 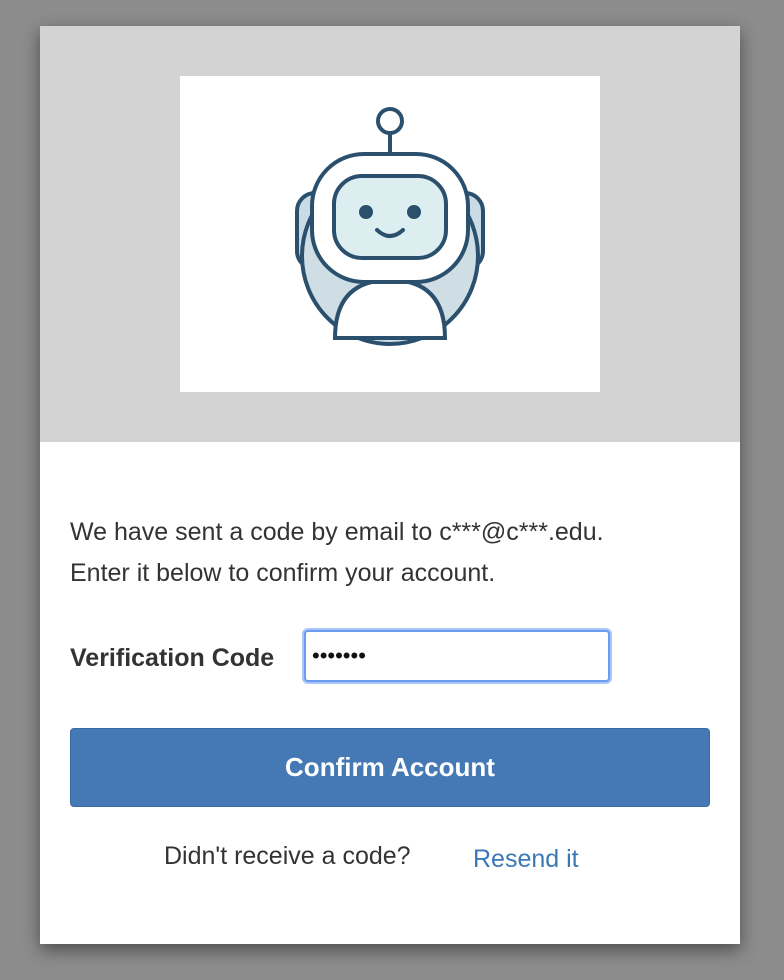 What do you see at coordinates (457, 656) in the screenshot?
I see `verification-code-input` at bounding box center [457, 656].